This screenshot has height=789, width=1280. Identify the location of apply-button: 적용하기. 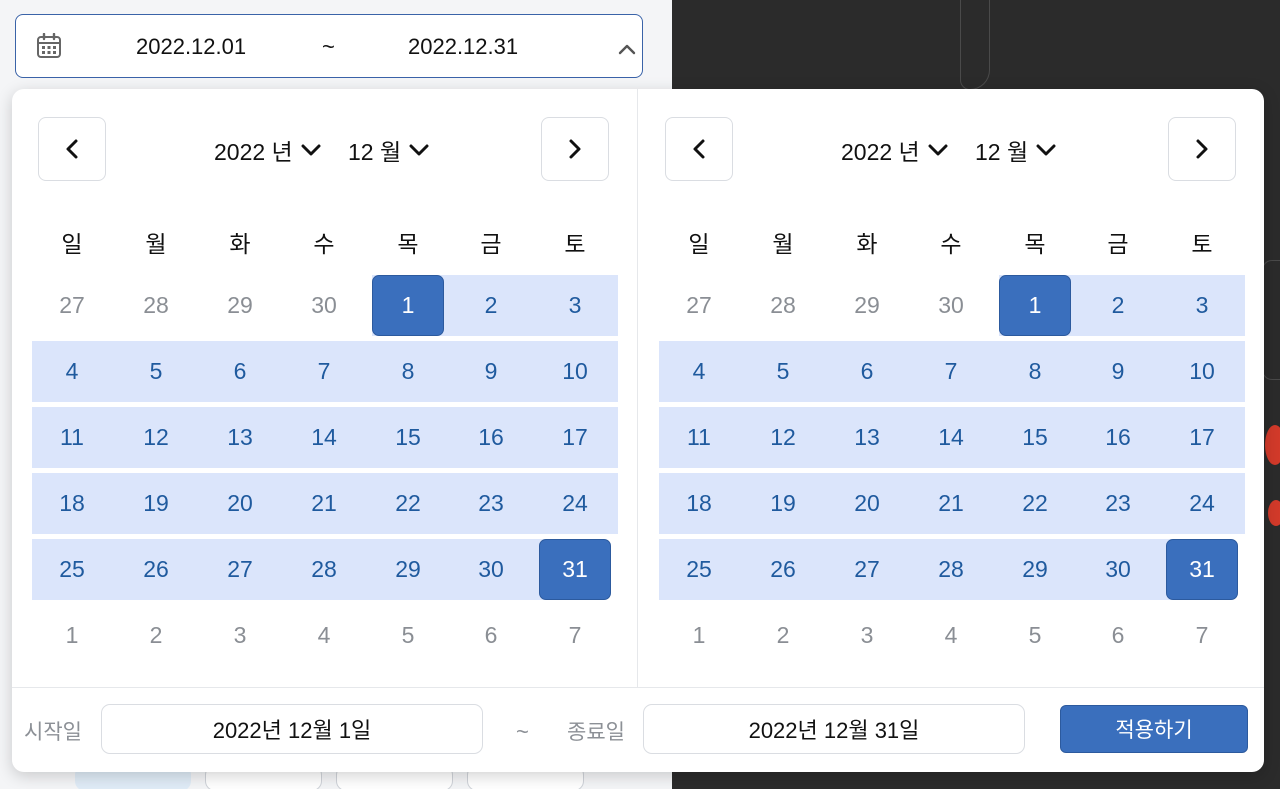
(1154, 729).